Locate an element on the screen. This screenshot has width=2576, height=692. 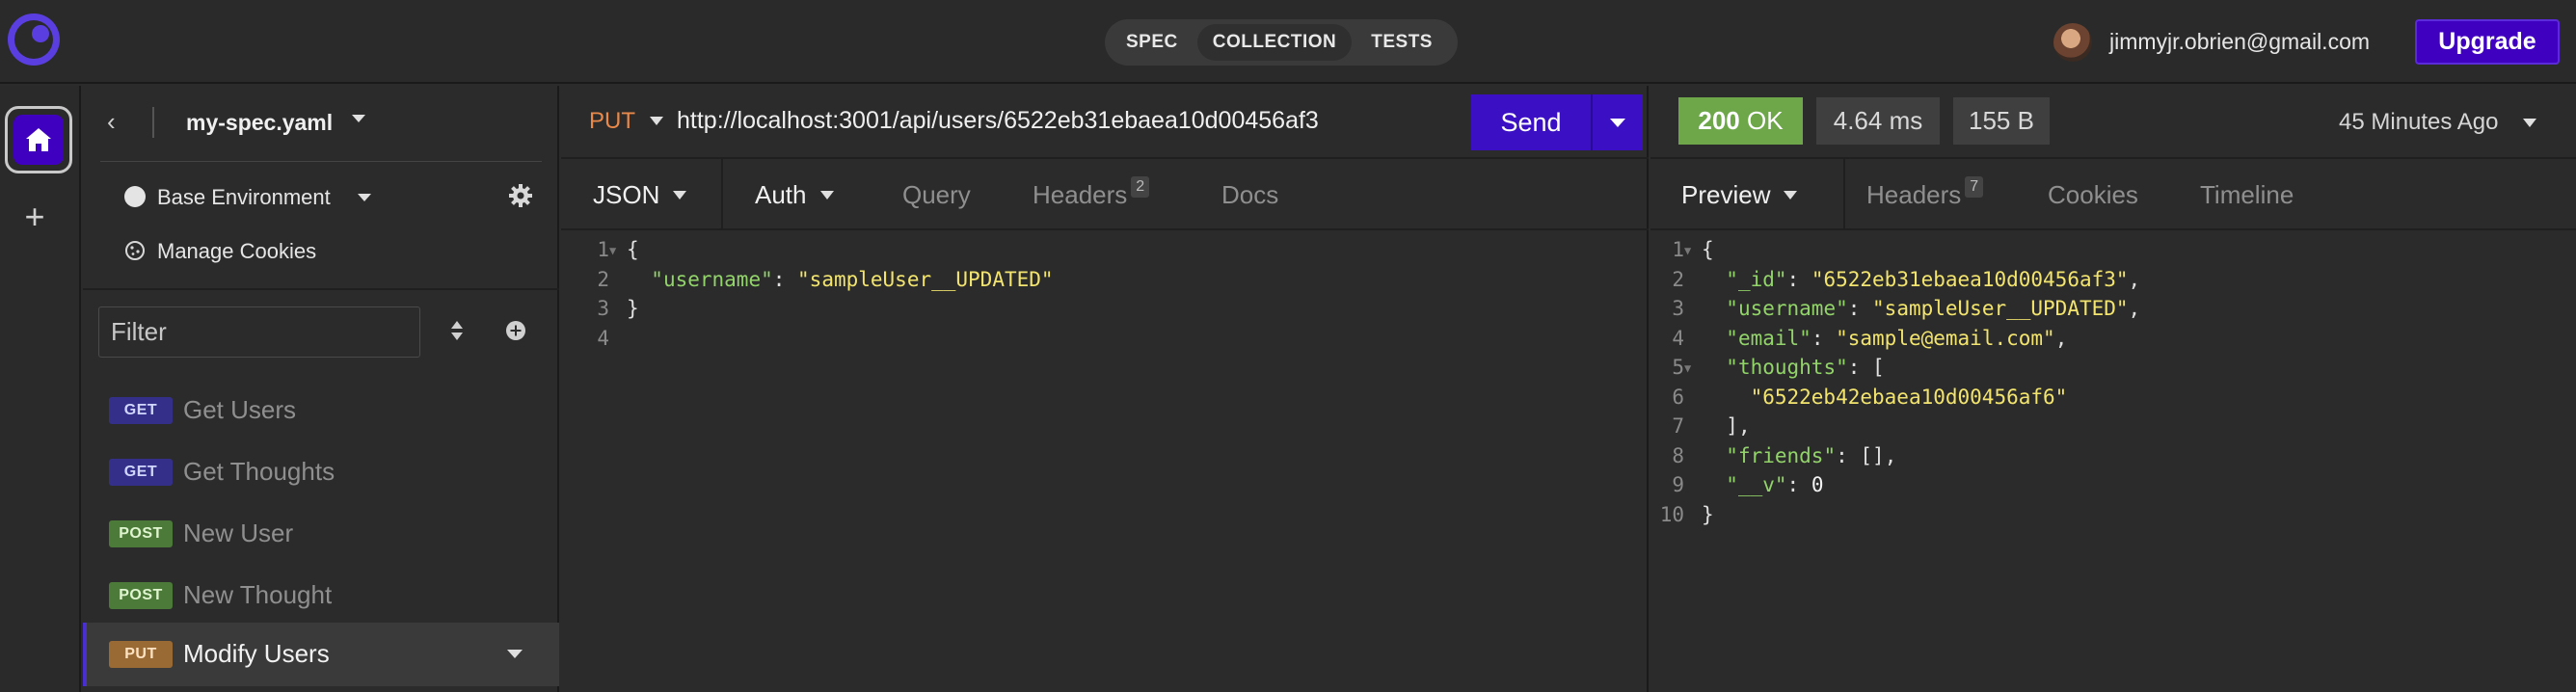
response-size: 155 B is located at coordinates (2001, 121).